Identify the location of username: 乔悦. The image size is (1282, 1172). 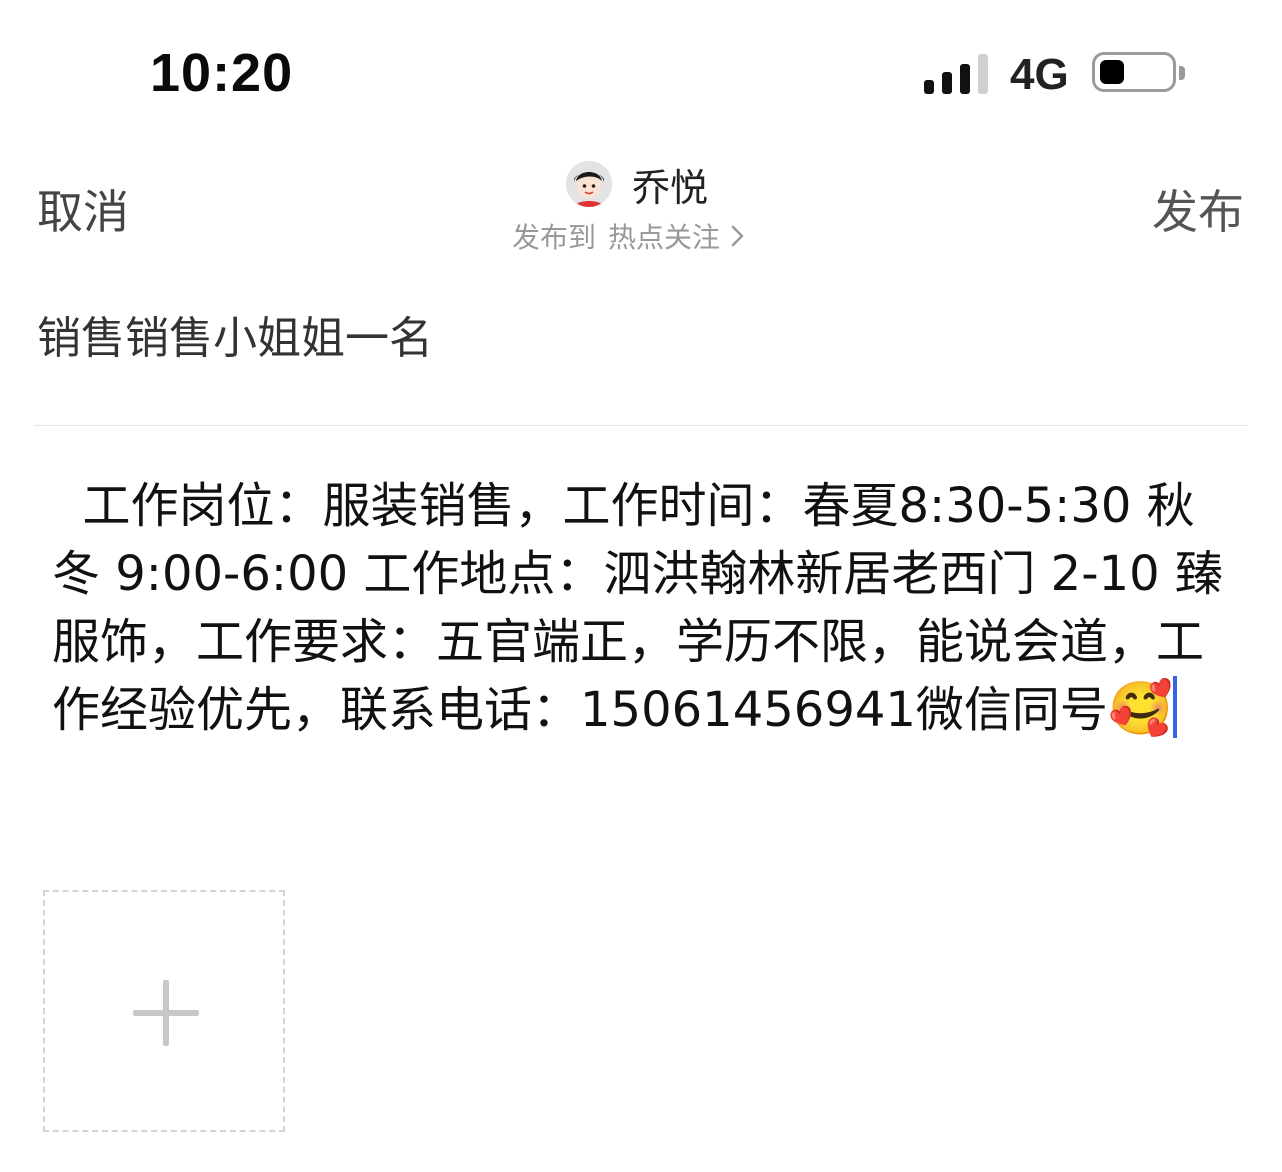
(670, 187).